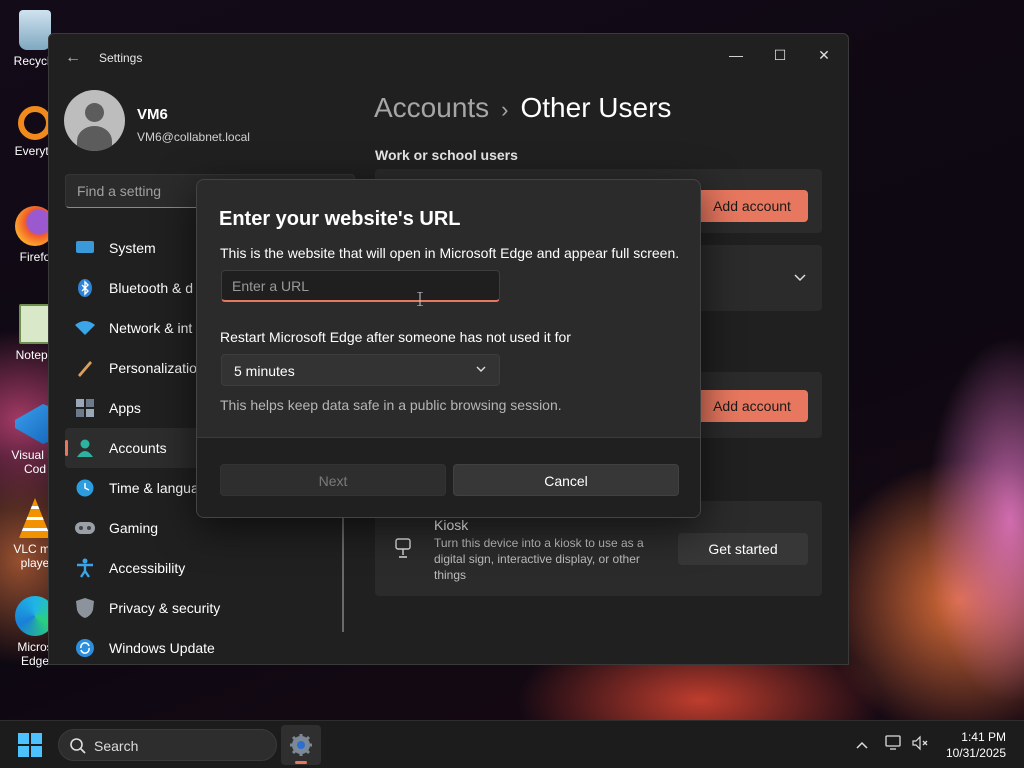 This screenshot has height=768, width=1024. Describe the element at coordinates (154, 488) in the screenshot. I see `sidebar-item-label: Time & langua` at that location.